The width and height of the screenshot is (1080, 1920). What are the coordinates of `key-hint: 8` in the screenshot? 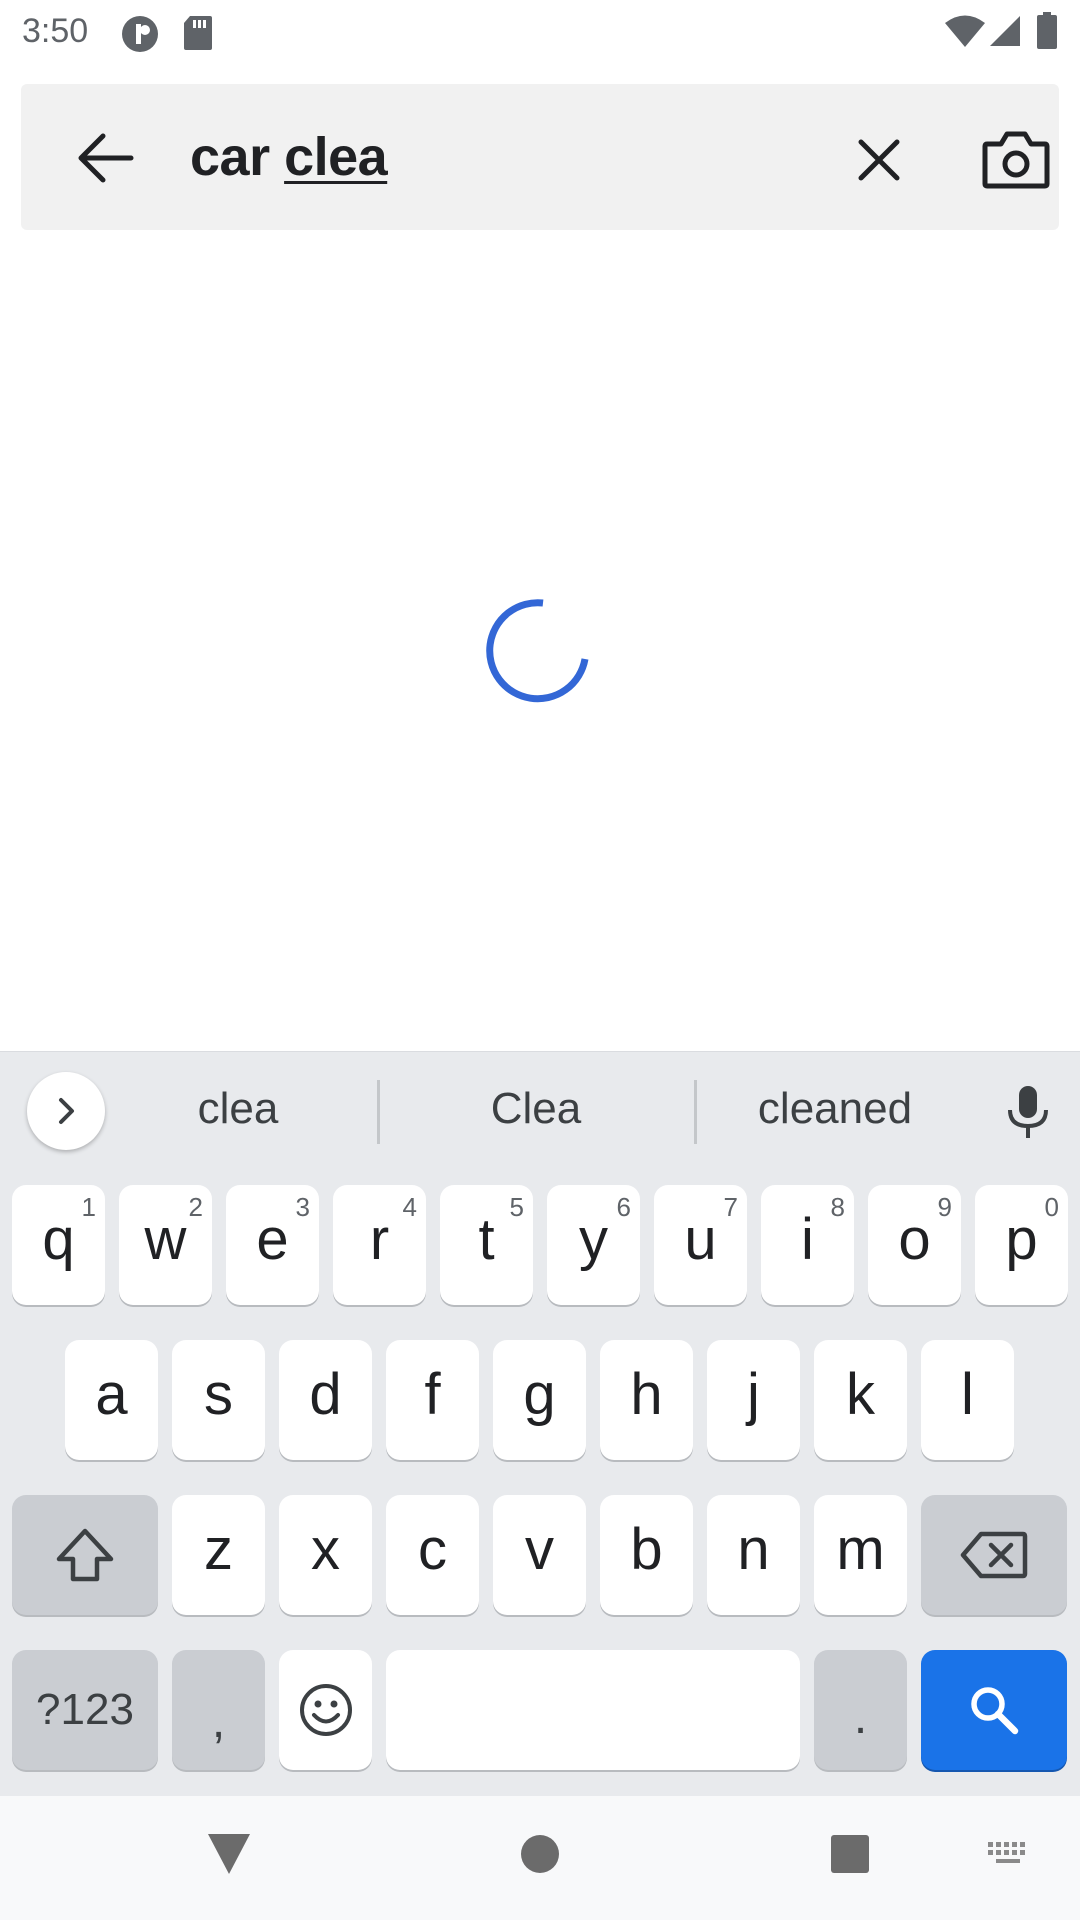 It's located at (837, 1207).